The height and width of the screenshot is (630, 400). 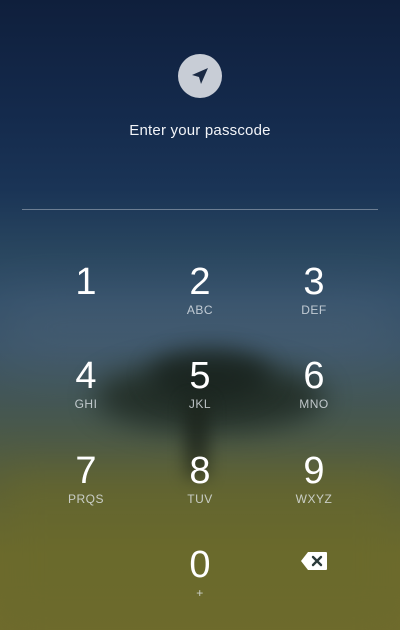 I want to click on key-digit: 8, so click(x=200, y=471).